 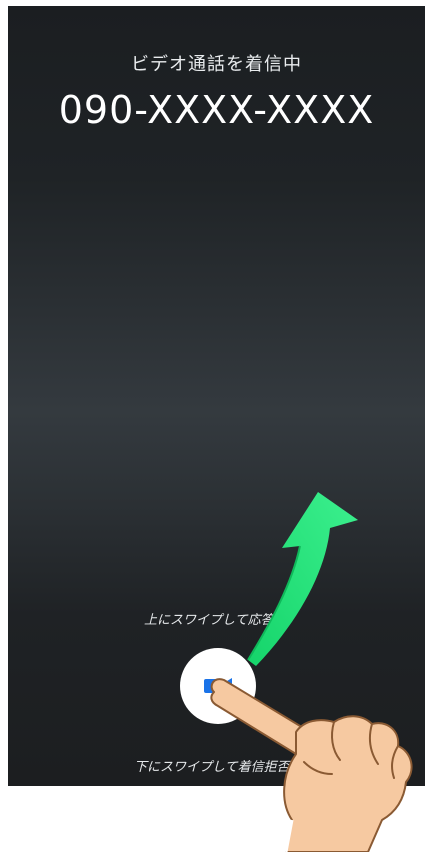 I want to click on answer-video-call-button, so click(x=218, y=686).